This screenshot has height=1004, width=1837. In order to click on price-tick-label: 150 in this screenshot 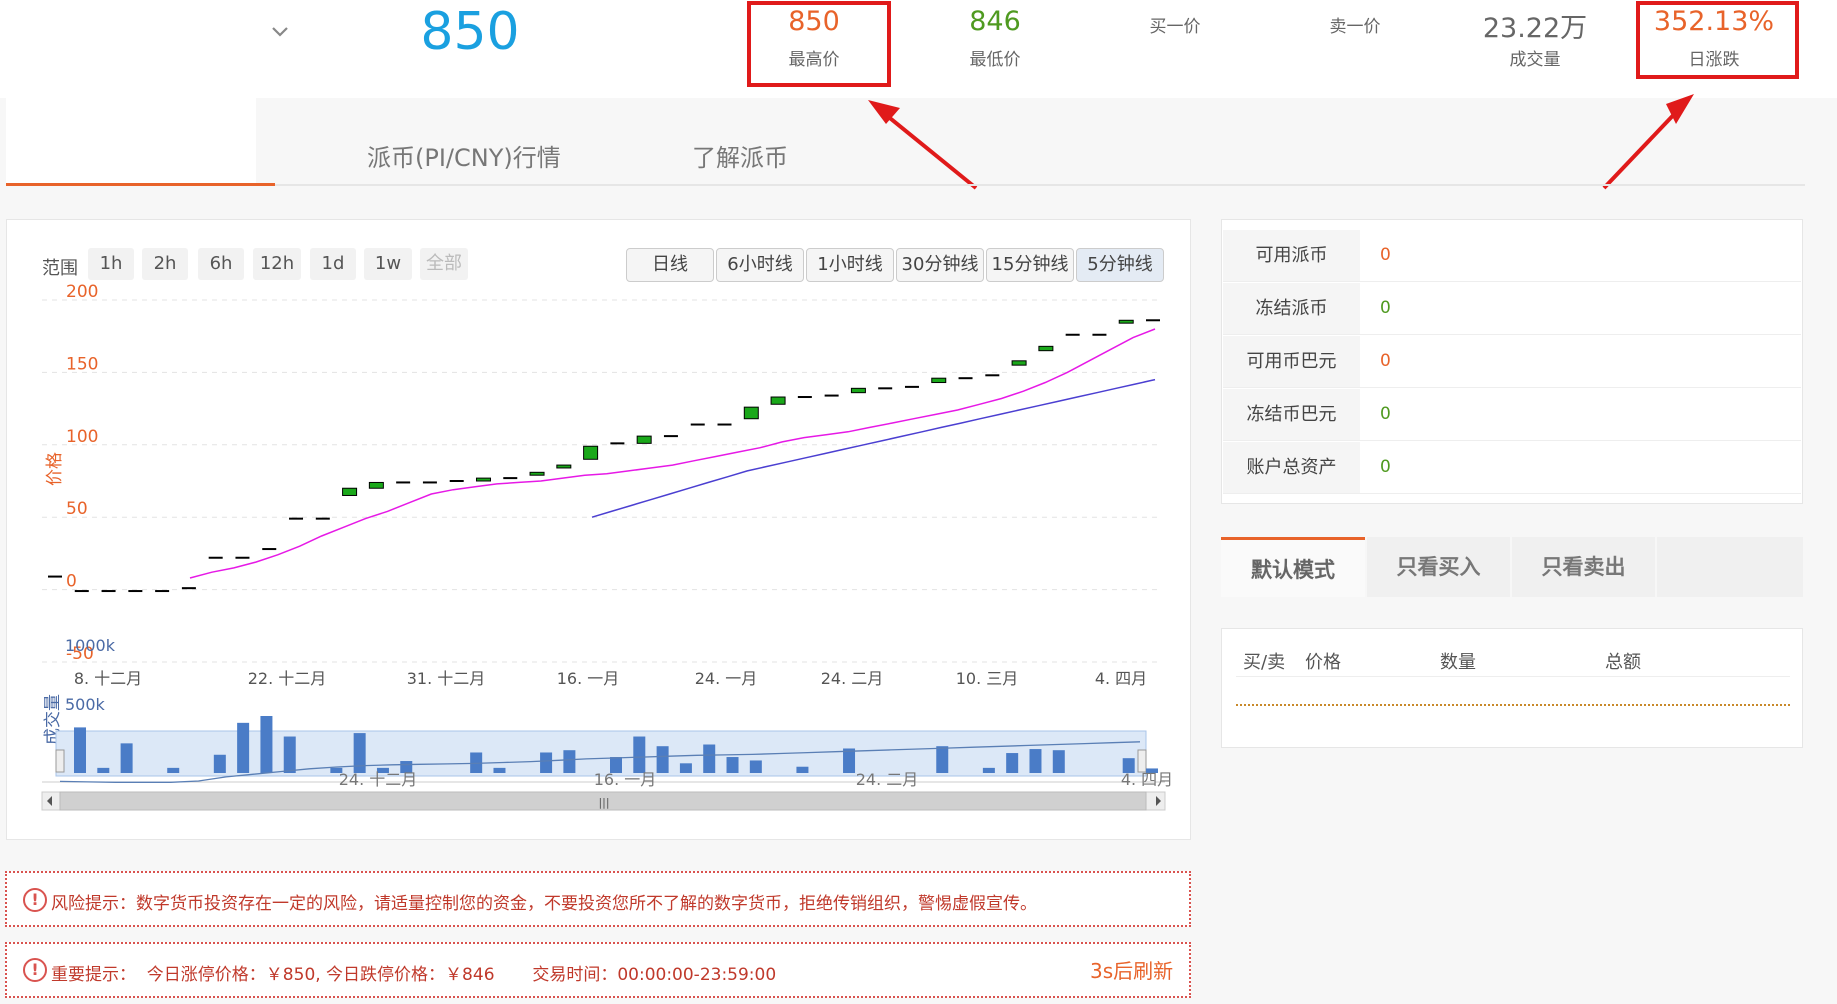, I will do `click(82, 364)`.